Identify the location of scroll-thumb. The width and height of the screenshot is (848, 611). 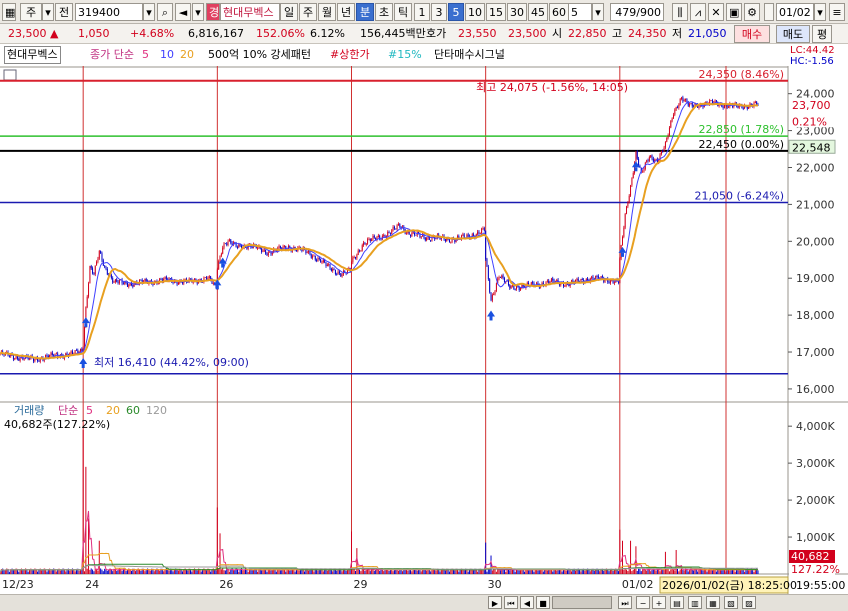
(582, 602).